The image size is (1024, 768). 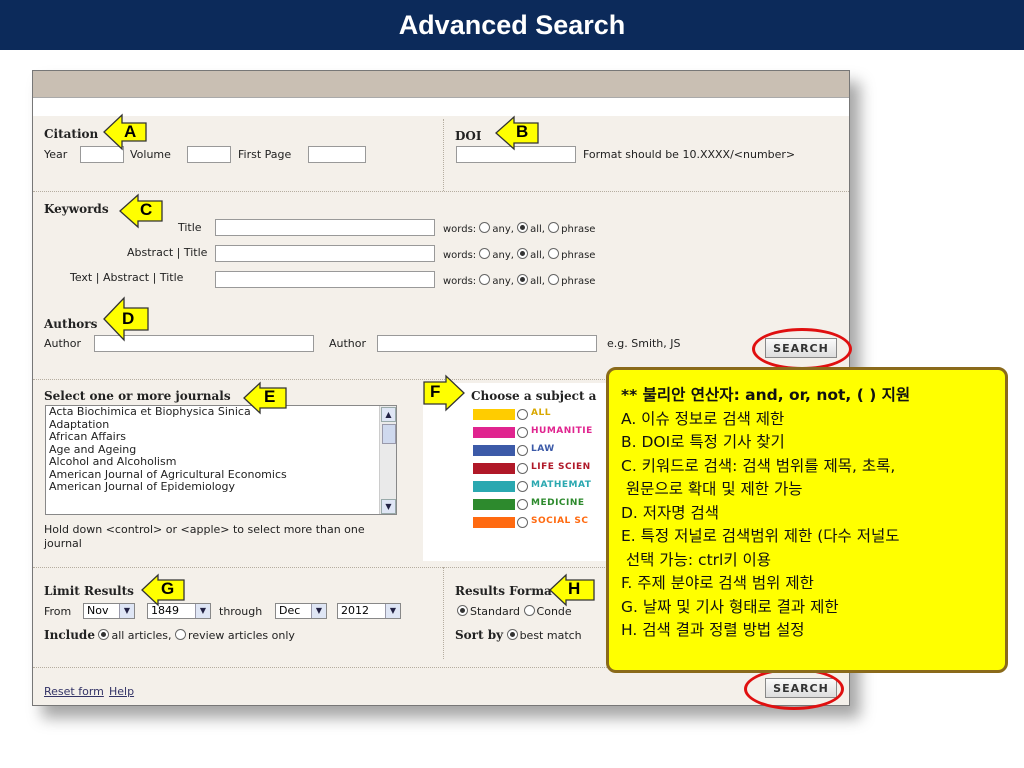 What do you see at coordinates (717, 583) in the screenshot?
I see `note-line: F. 주제 분야로 검색 범위 제한` at bounding box center [717, 583].